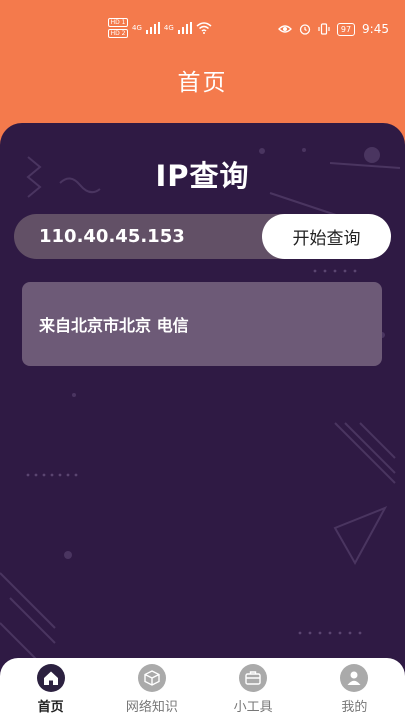  I want to click on eye-icon, so click(284, 29).